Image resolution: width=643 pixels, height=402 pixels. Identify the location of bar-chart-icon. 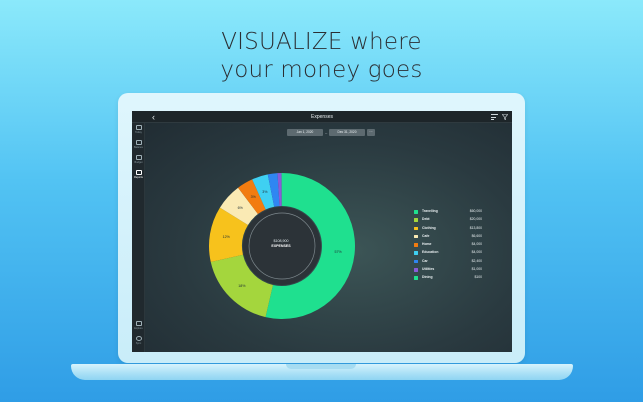
(138, 172).